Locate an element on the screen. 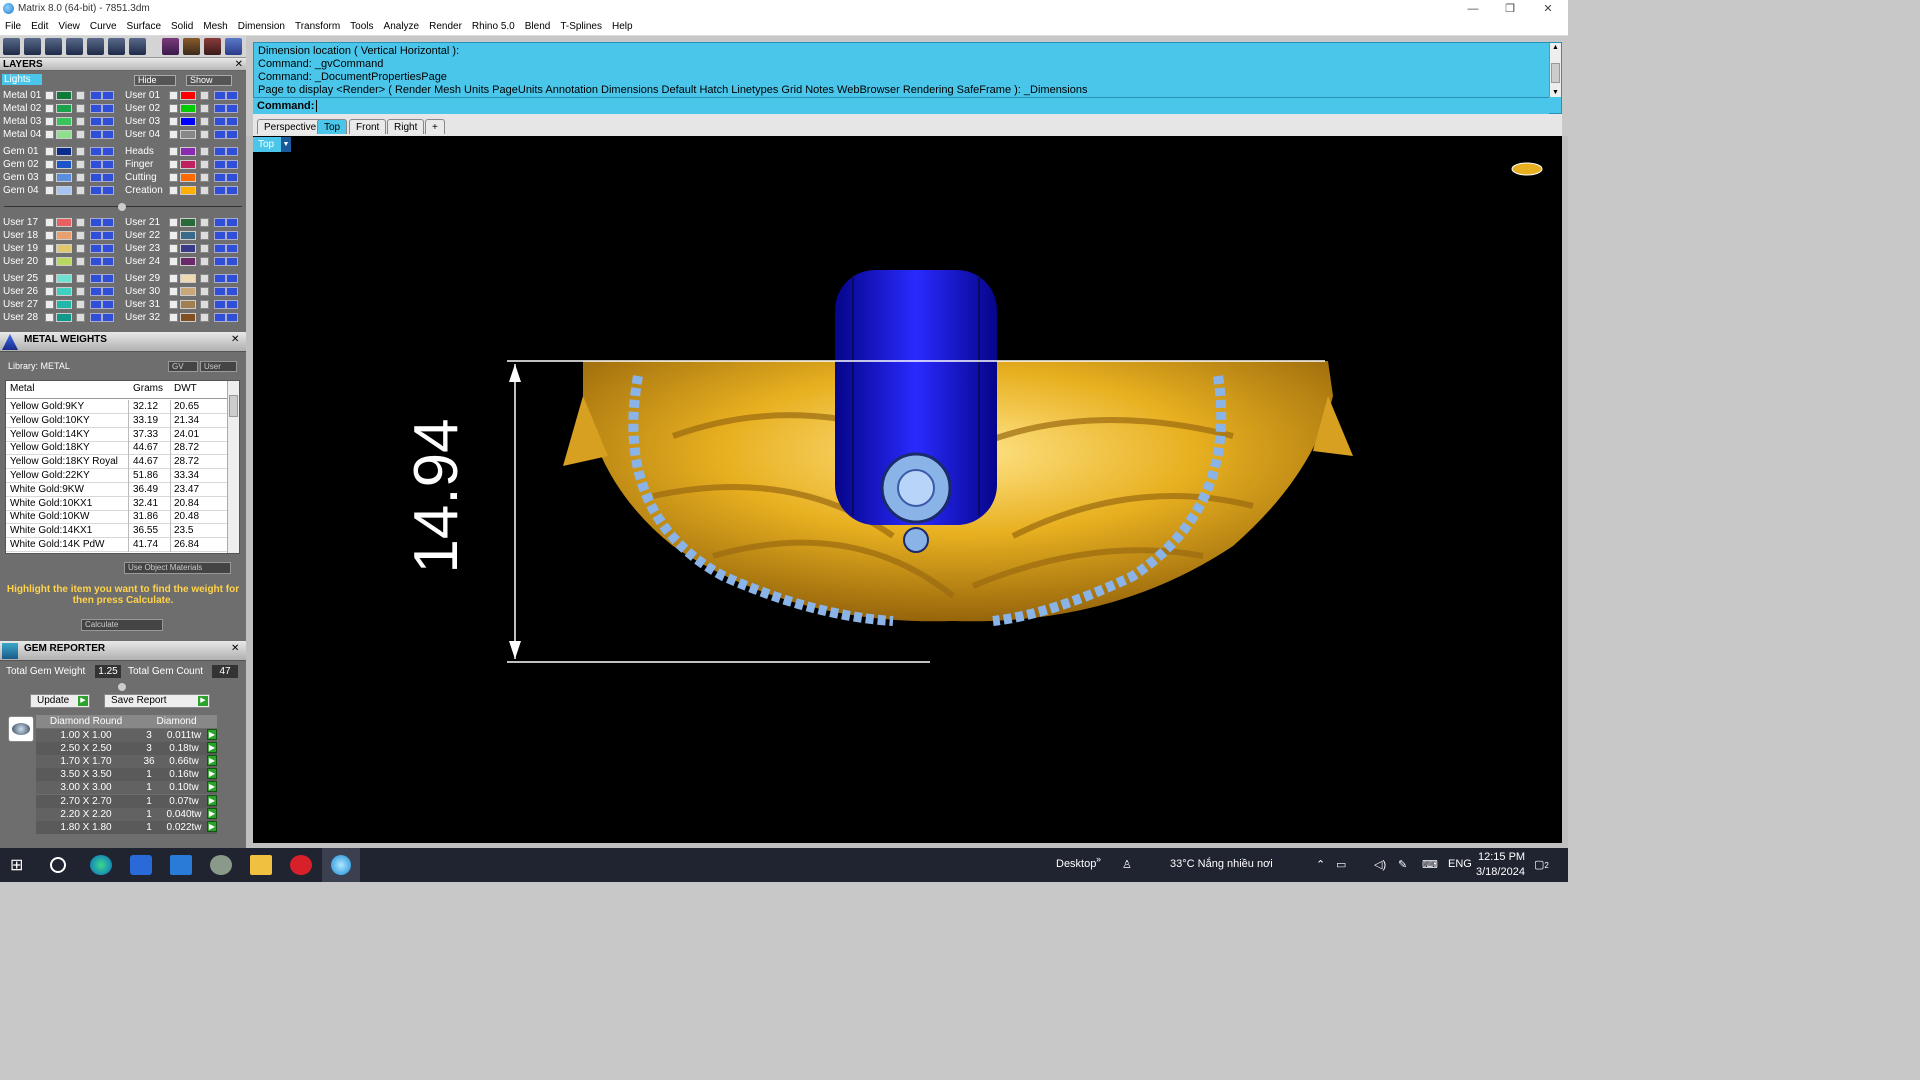 The width and height of the screenshot is (1920, 1080). layer-row: User 04 is located at coordinates (182, 134).